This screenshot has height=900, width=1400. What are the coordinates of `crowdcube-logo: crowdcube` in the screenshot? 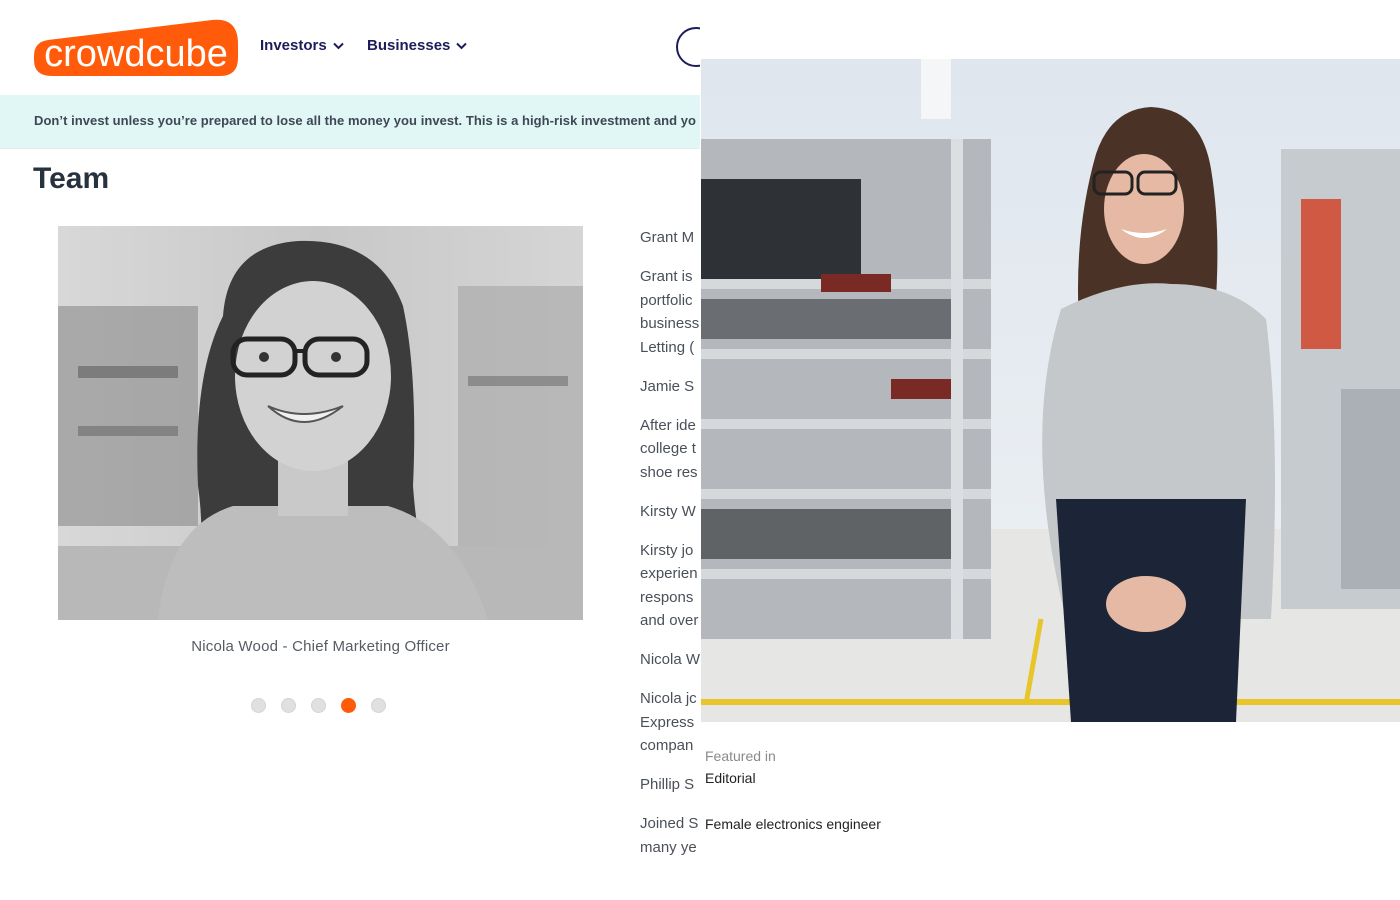 It's located at (136, 47).